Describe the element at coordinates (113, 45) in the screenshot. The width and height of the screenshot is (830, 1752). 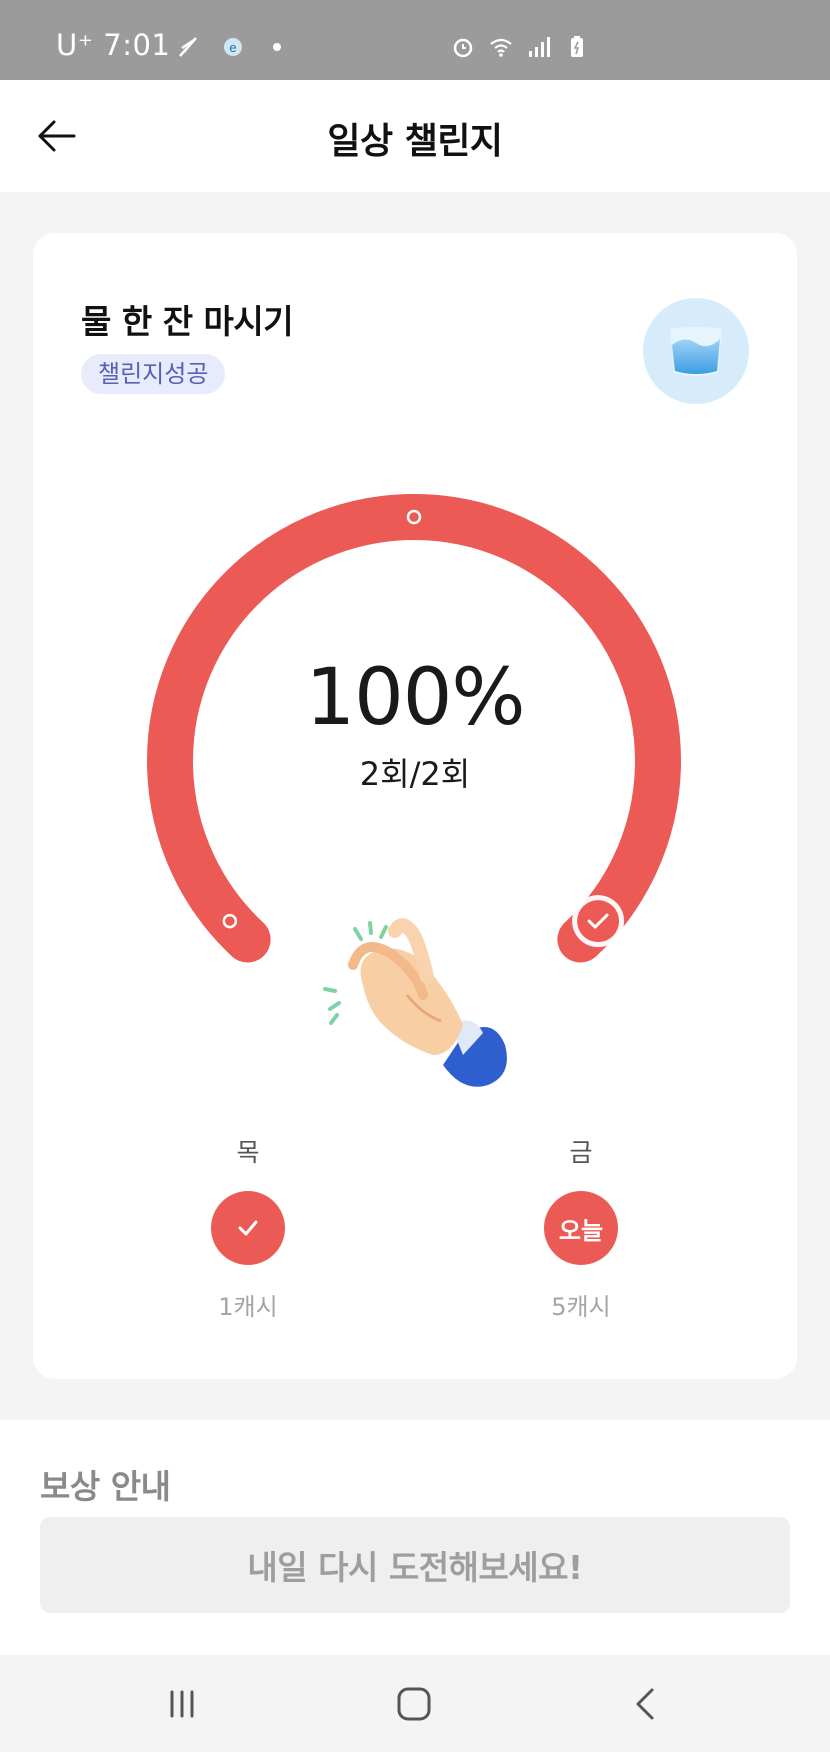
I see `status-carrier-time: U⁺ 7:01` at that location.